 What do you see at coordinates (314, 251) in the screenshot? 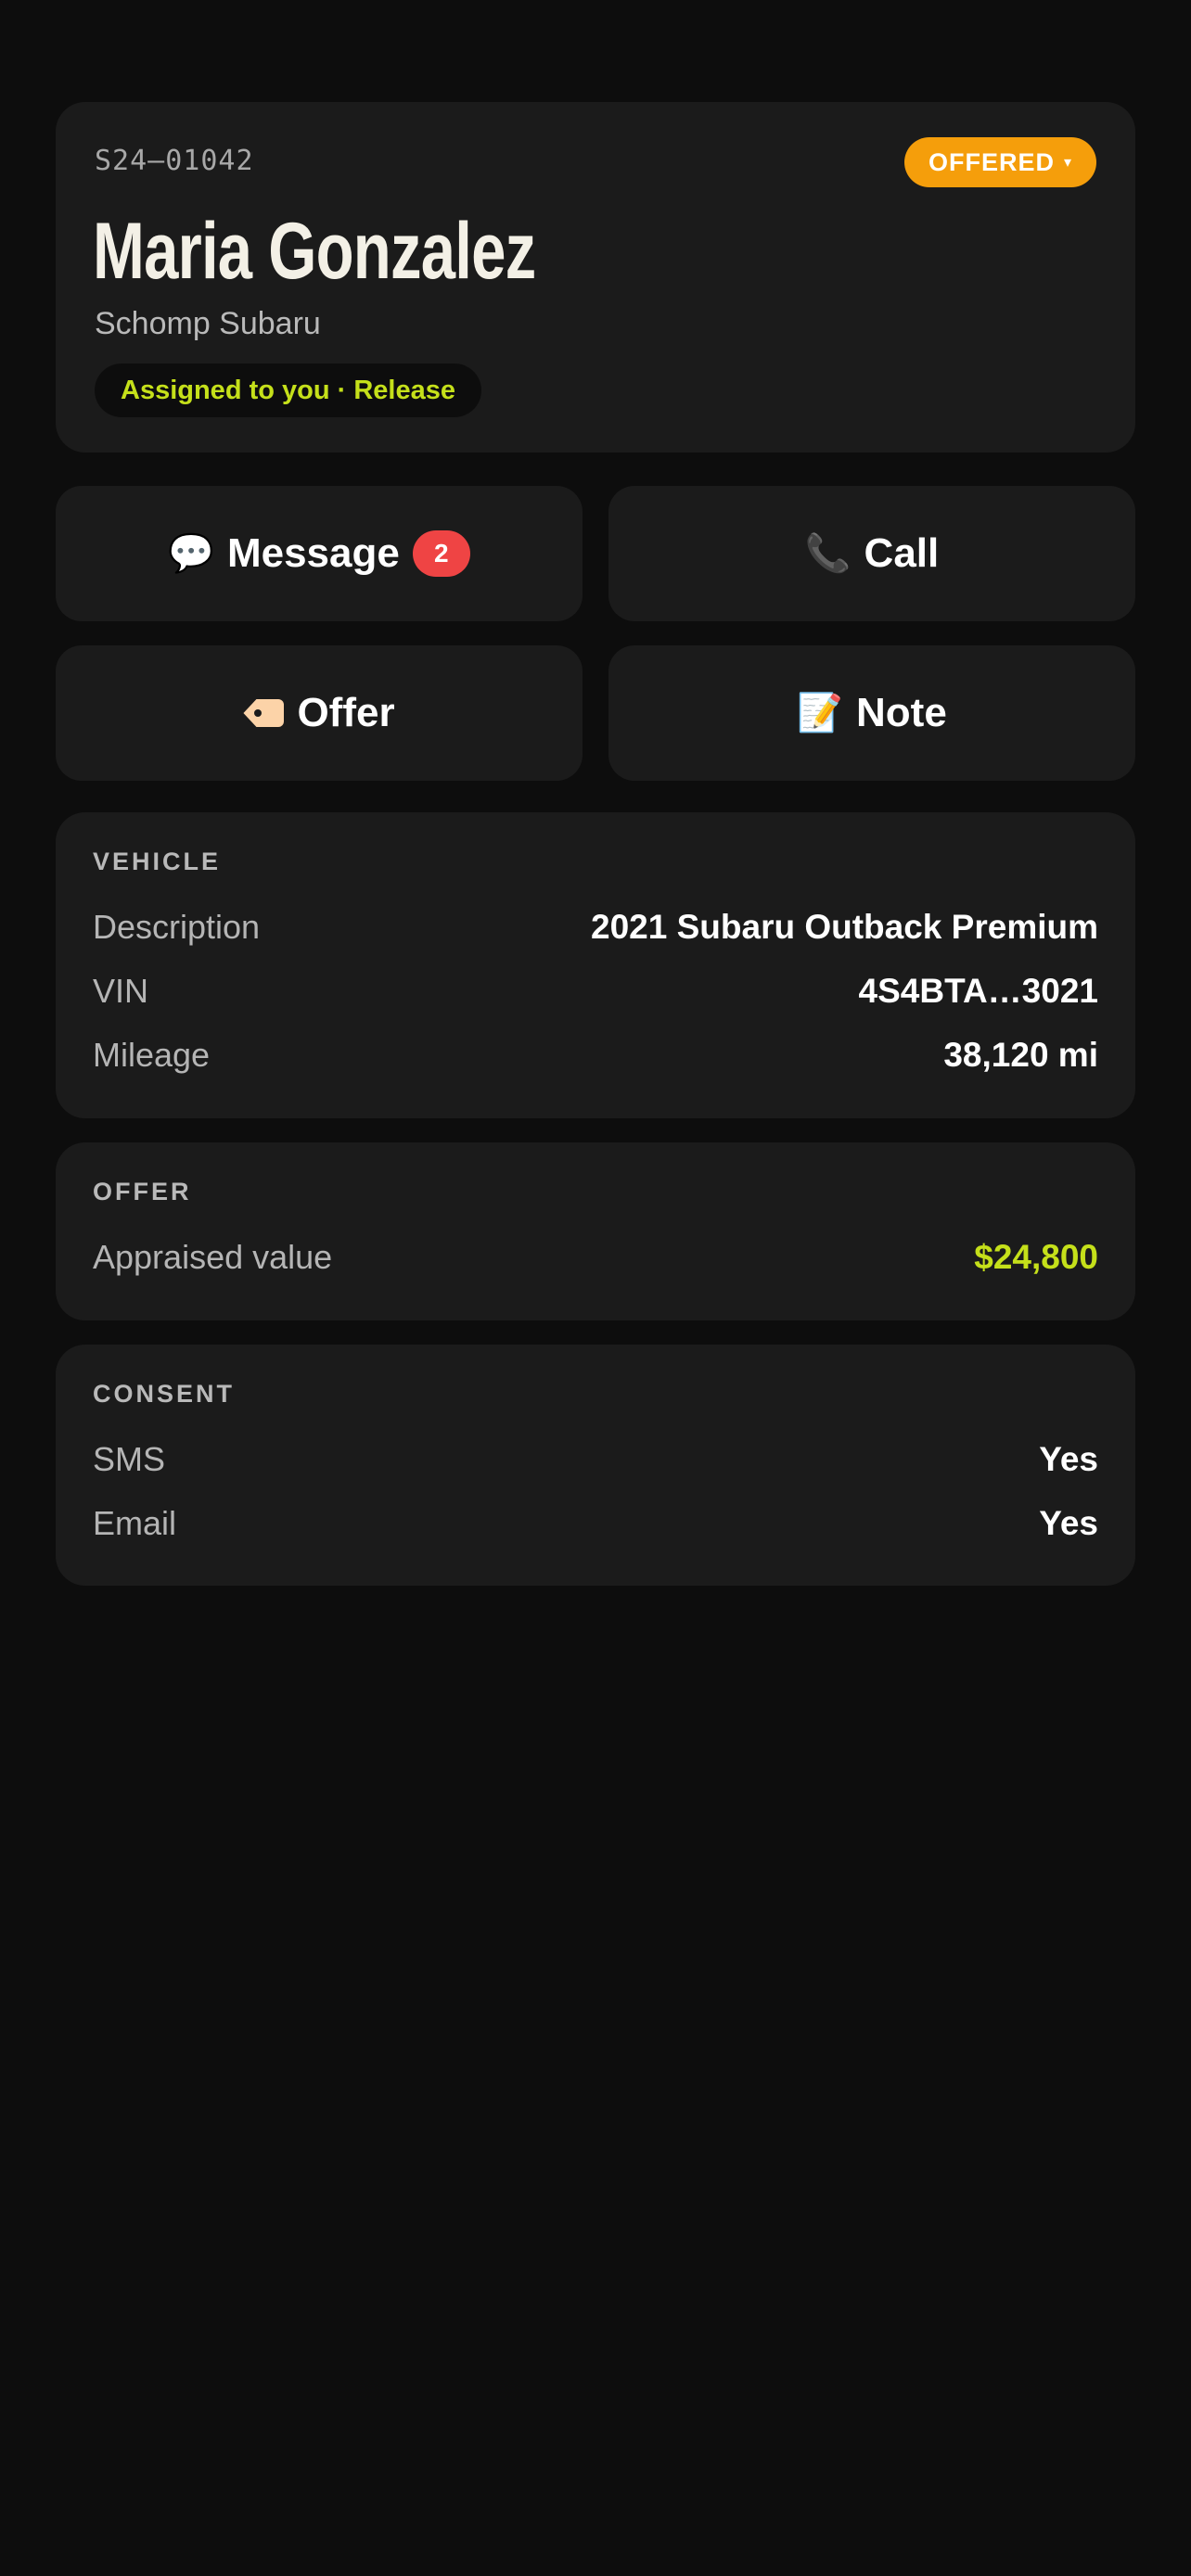
I see `customer-name: Maria Gonzalez` at bounding box center [314, 251].